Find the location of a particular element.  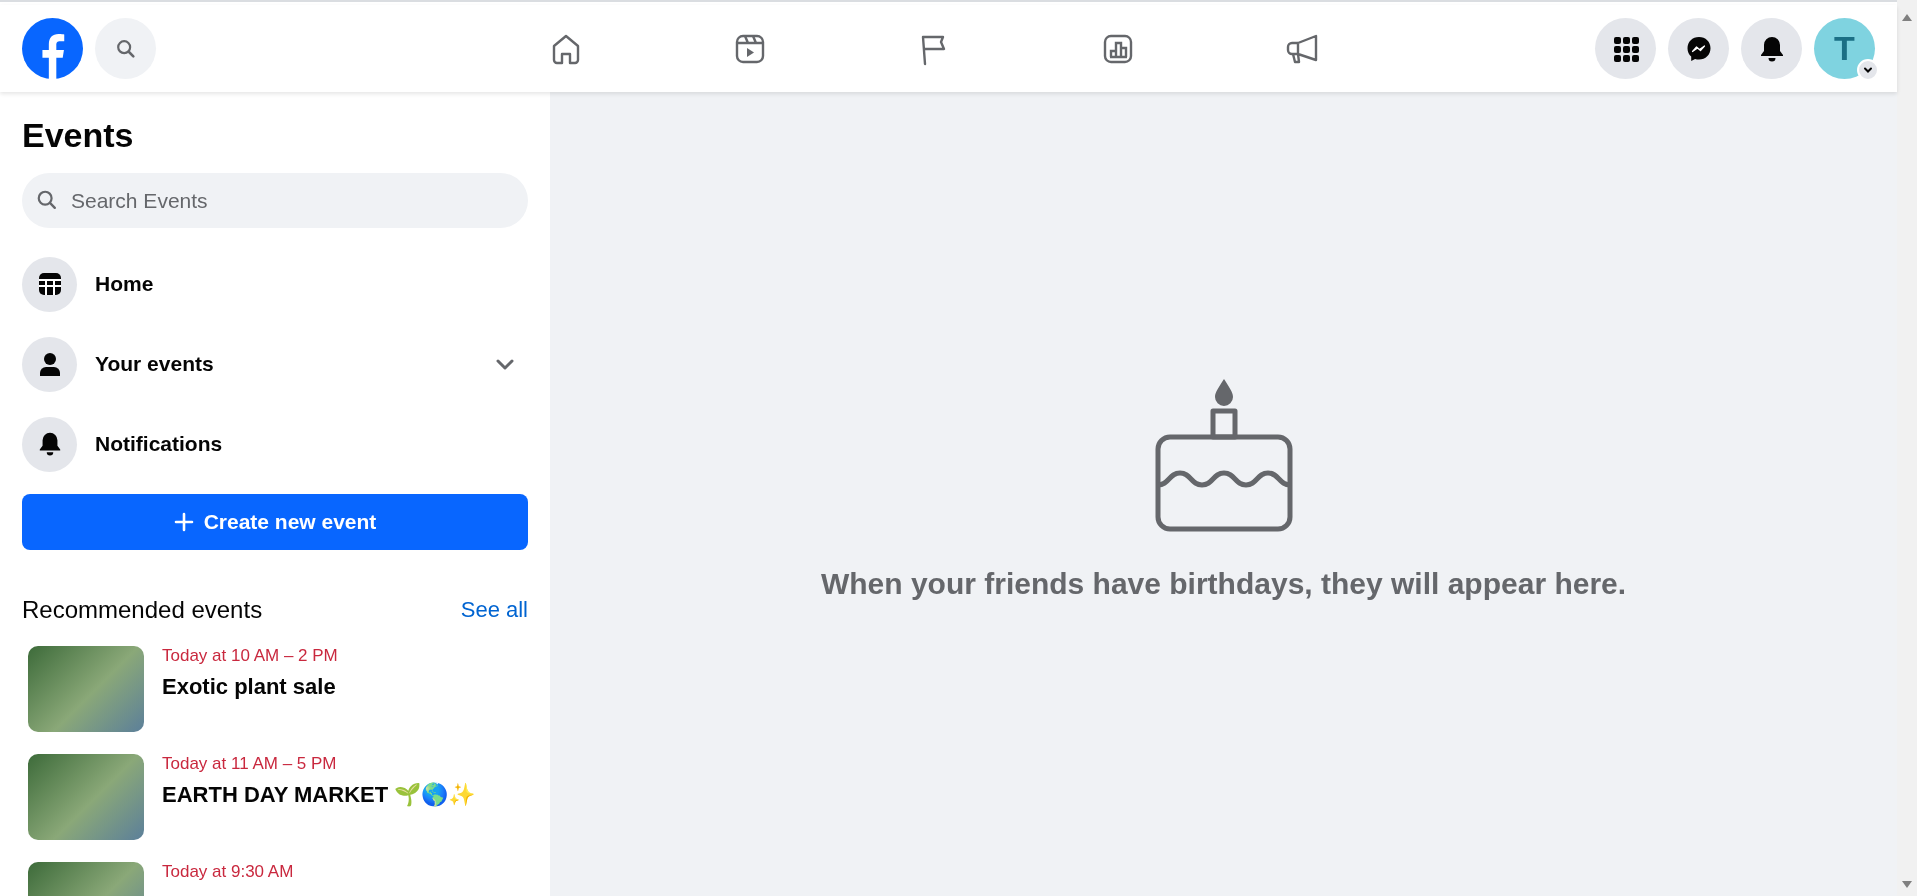

menu-item: Your events is located at coordinates (275, 364).